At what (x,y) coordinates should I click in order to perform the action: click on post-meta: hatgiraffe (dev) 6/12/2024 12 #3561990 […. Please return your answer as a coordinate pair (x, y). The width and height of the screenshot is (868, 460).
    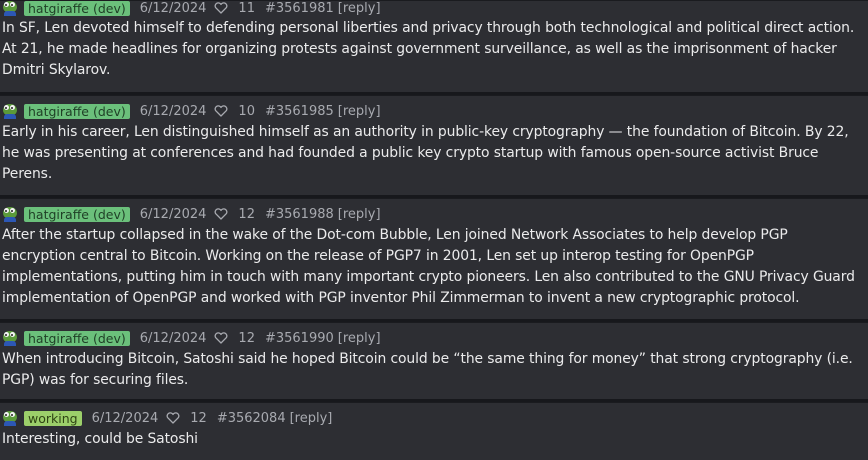
    Looking at the image, I should click on (434, 338).